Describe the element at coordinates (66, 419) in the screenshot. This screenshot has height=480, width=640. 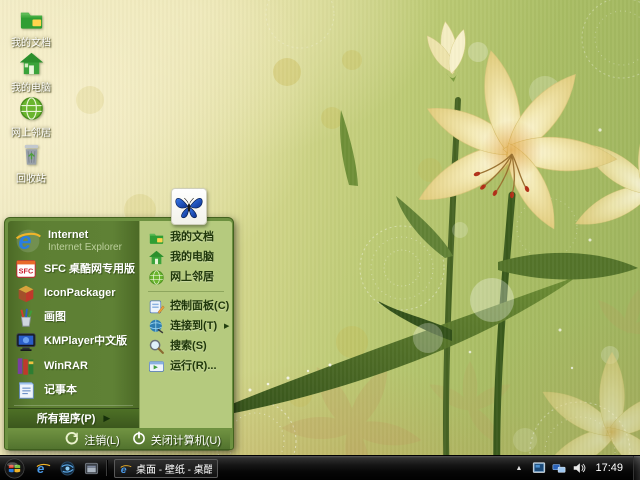
I see `all-programs-label: 所有程序(P)` at that location.